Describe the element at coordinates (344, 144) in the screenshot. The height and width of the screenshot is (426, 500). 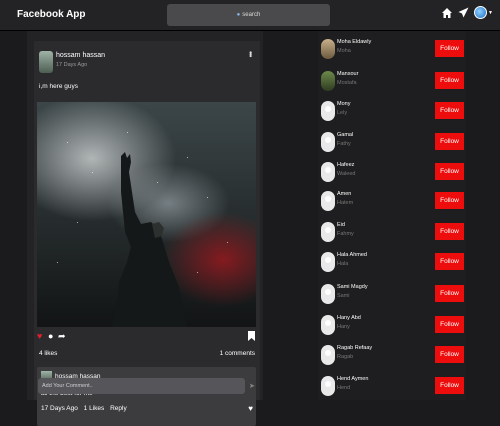
I see `suggestion-username: Fathy` at that location.